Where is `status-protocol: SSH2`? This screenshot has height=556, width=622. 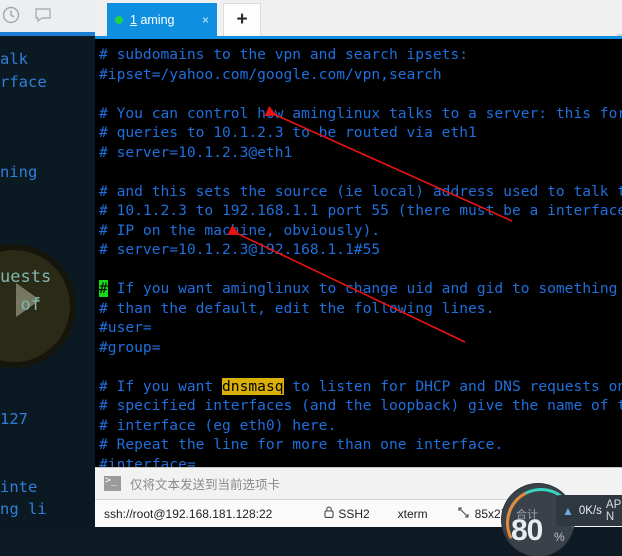 status-protocol: SSH2 is located at coordinates (347, 513).